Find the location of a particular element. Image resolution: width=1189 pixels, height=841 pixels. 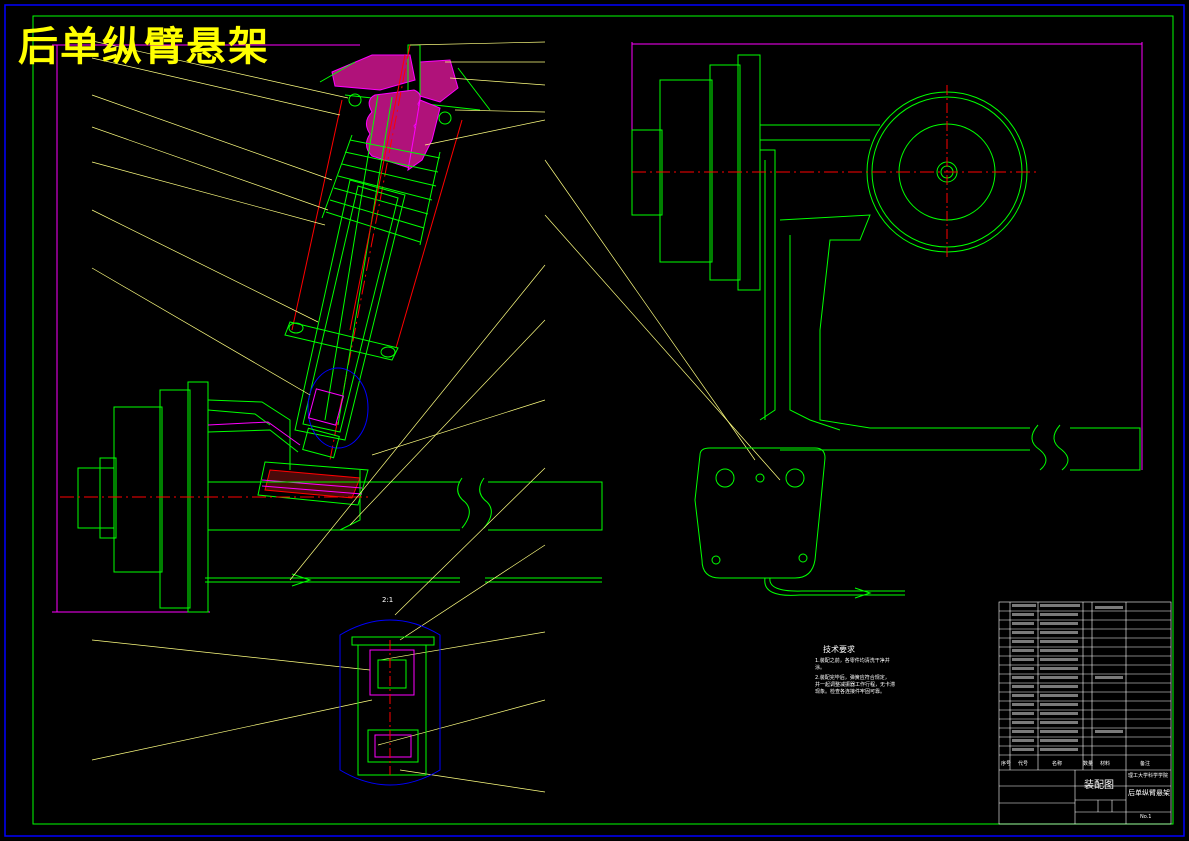

tb-header-material: 材料 is located at coordinates (1105, 764).